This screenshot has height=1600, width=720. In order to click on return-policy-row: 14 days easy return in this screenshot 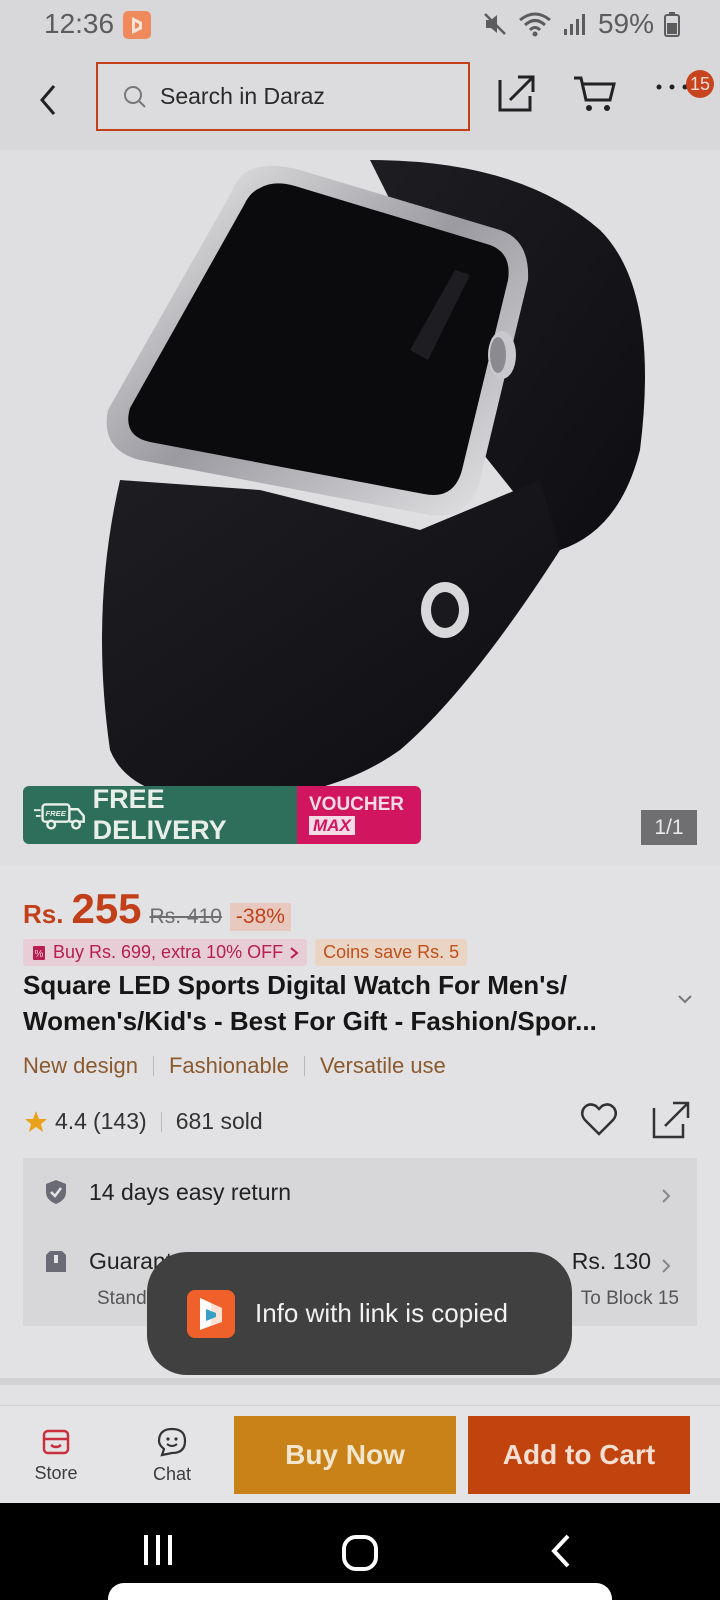, I will do `click(167, 1192)`.